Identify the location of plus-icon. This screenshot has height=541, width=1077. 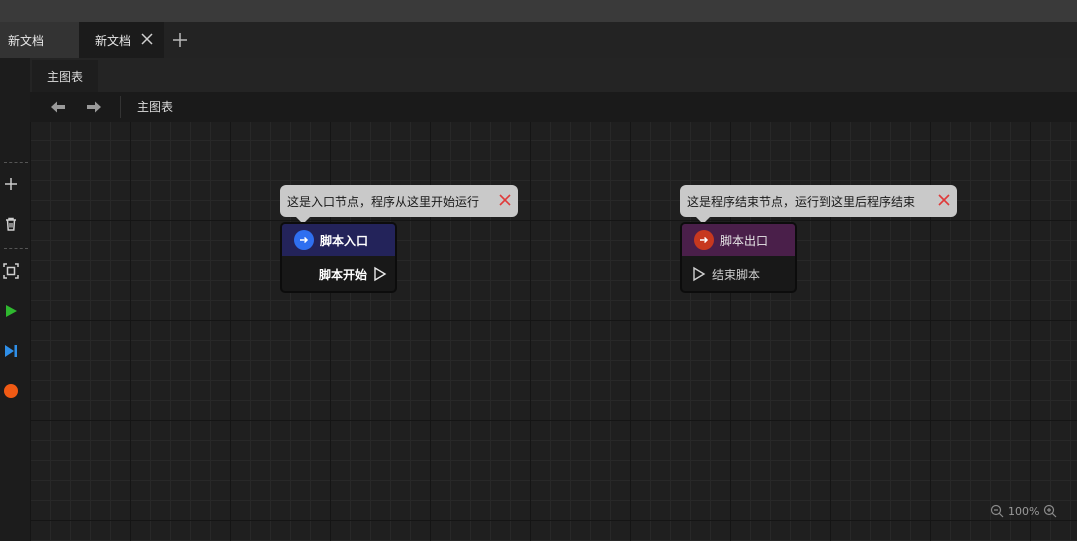
(11, 184).